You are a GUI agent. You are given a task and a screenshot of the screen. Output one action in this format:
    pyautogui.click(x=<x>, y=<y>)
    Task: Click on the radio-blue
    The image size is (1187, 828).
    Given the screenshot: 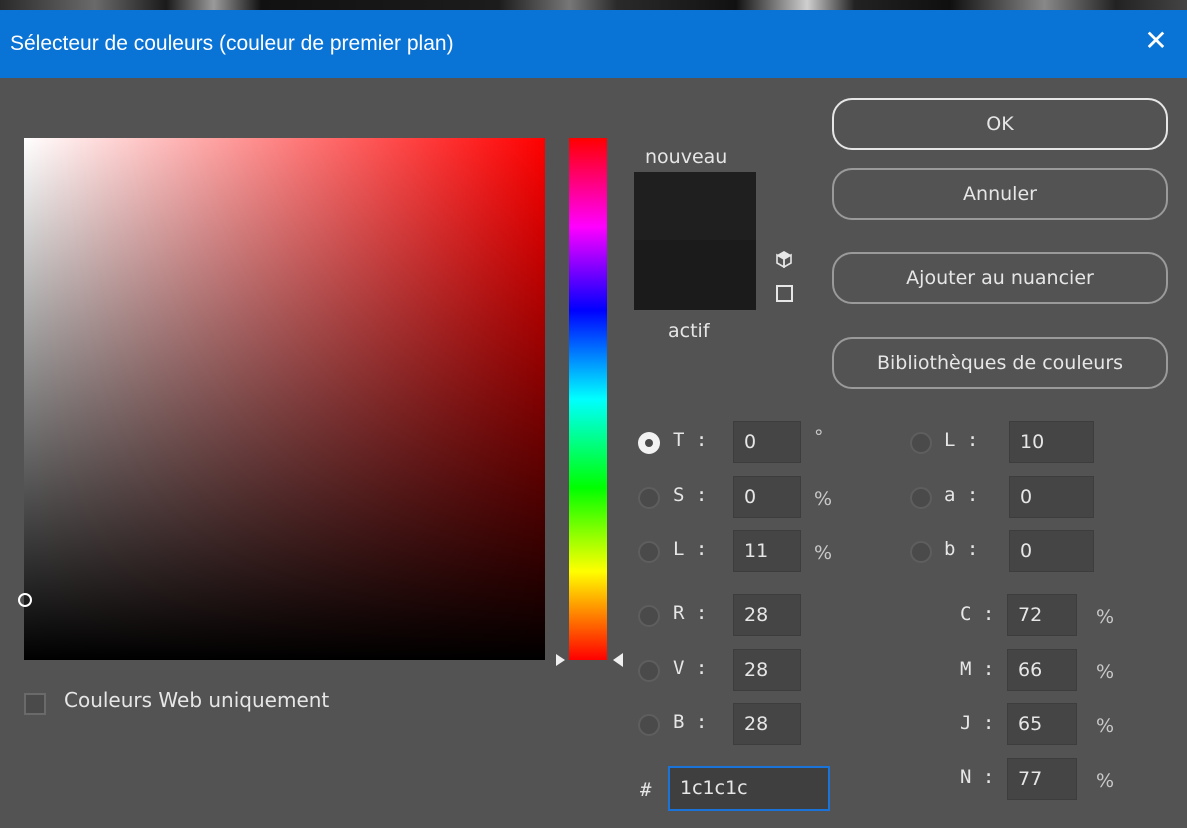 What is the action you would take?
    pyautogui.click(x=649, y=725)
    